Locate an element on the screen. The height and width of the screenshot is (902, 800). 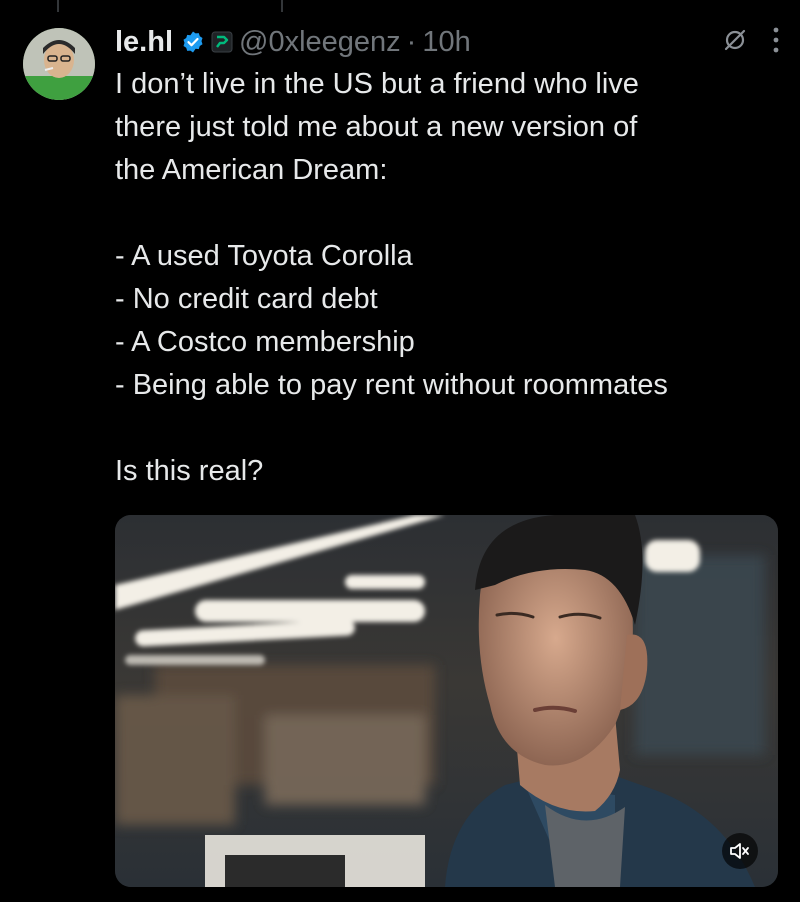
text-line: the American Dream: is located at coordinates (251, 170).